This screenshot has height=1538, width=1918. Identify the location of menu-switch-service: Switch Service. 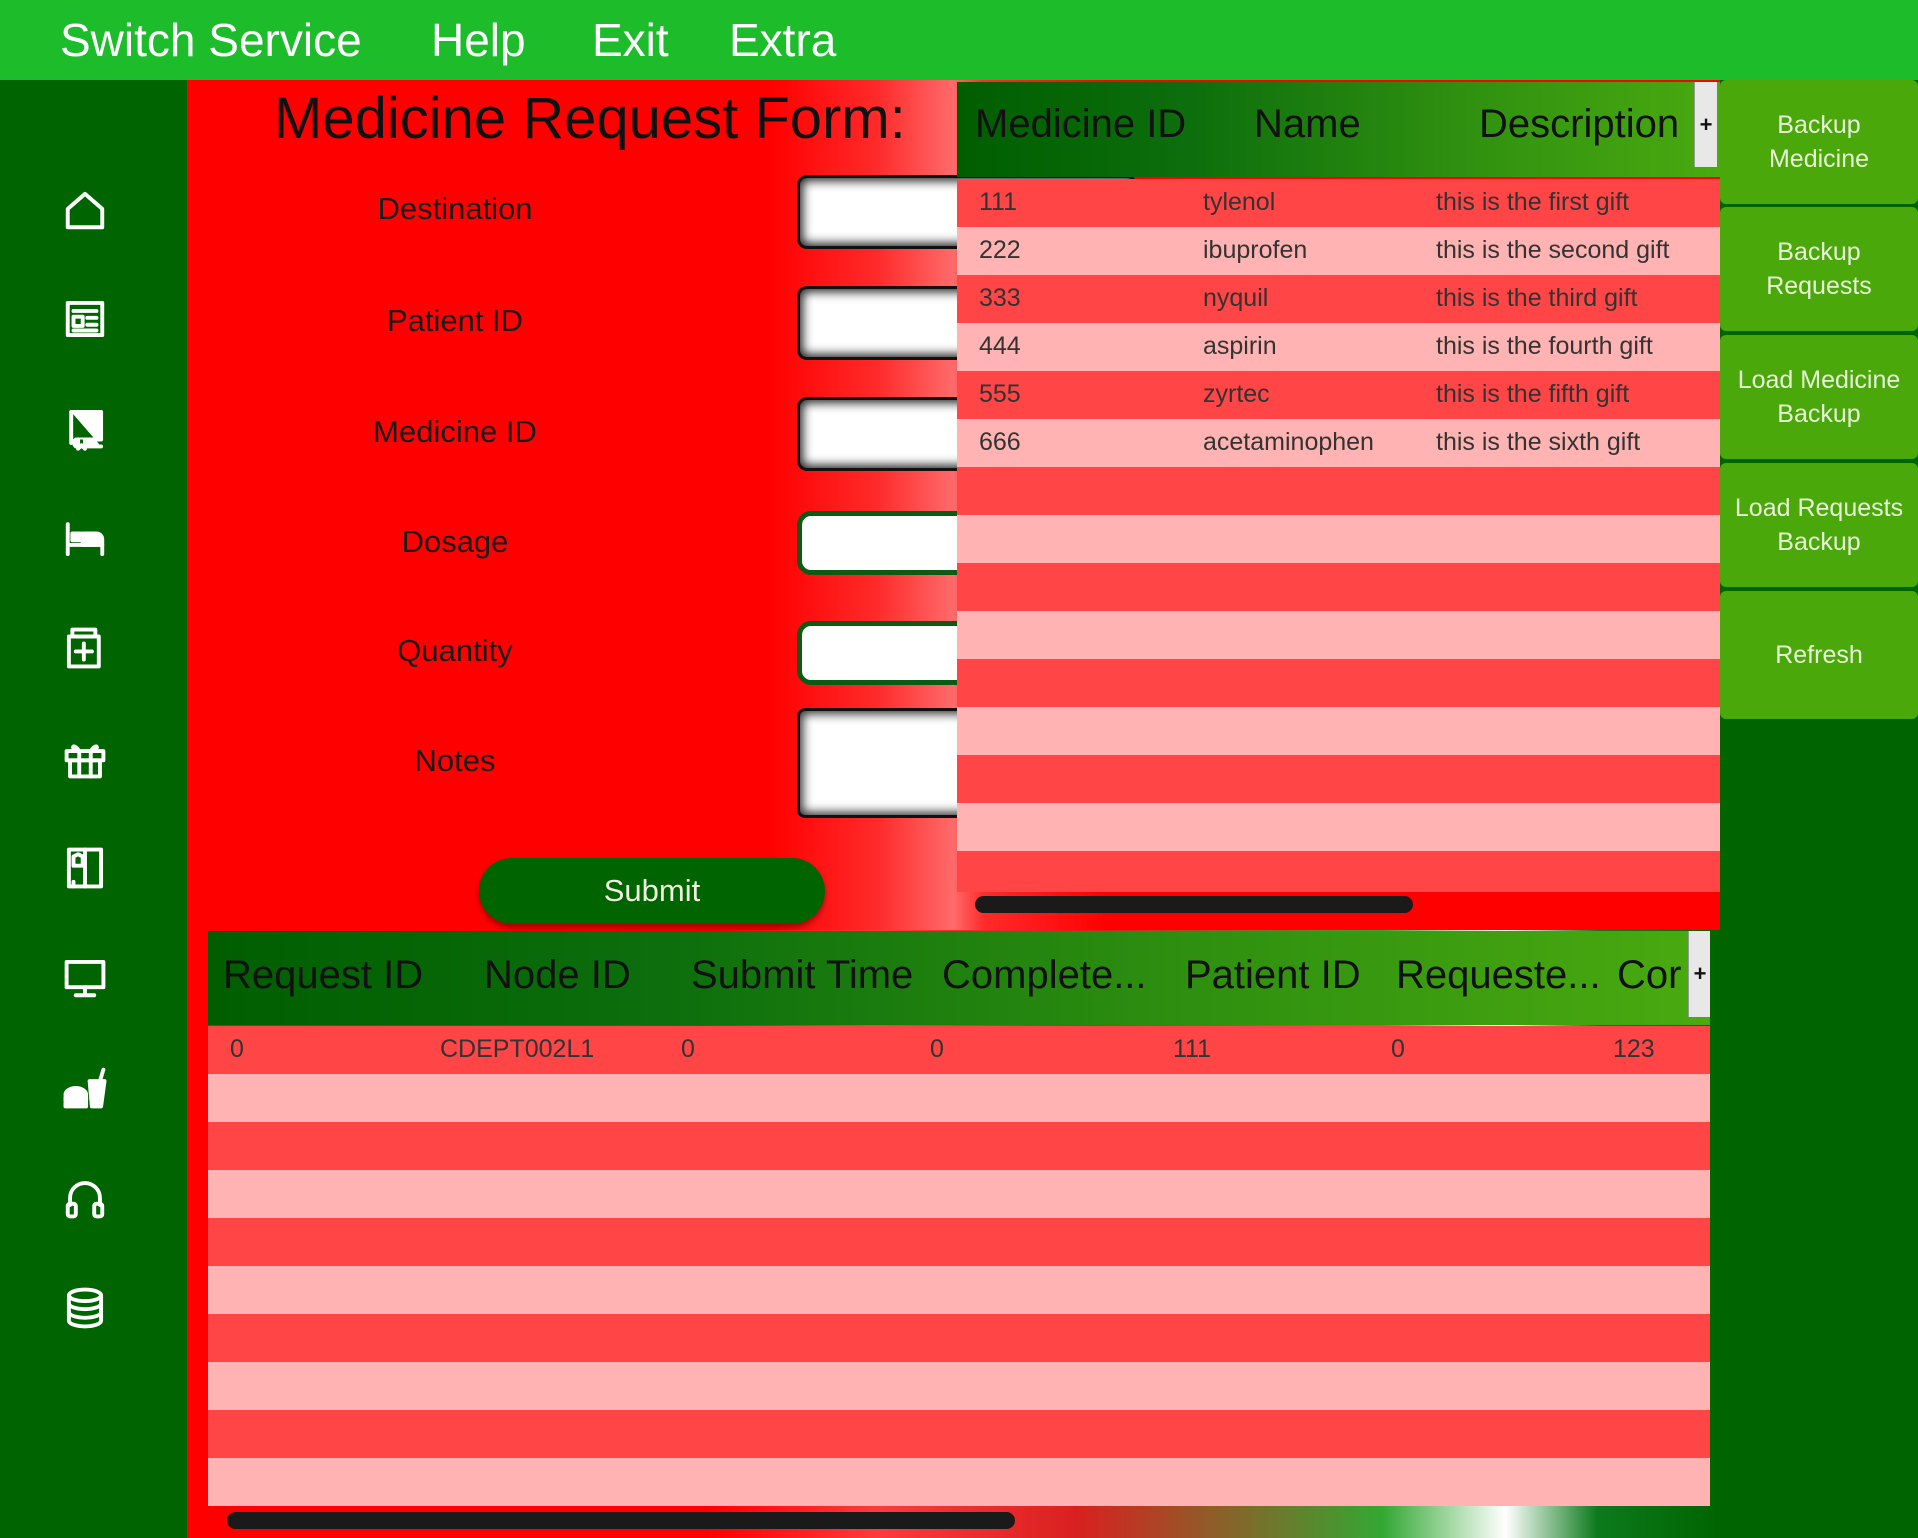
(211, 40).